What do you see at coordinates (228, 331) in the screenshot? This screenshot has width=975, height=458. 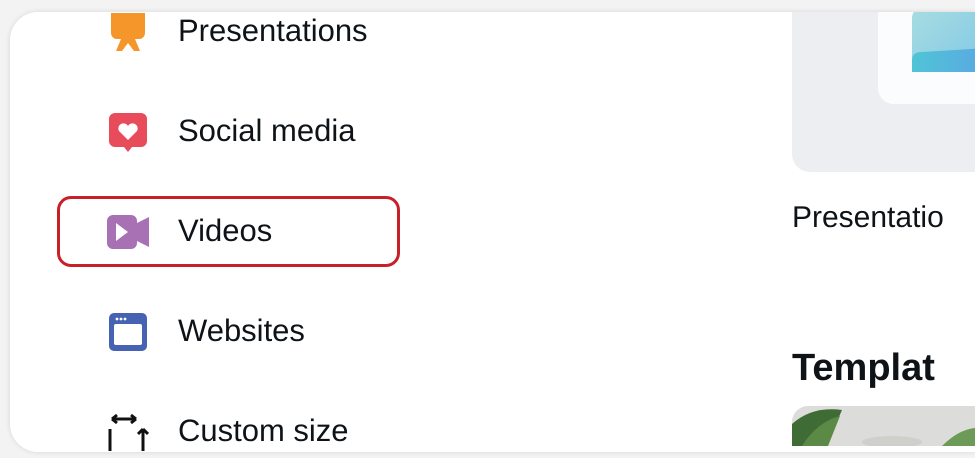 I see `menu-item: Websites` at bounding box center [228, 331].